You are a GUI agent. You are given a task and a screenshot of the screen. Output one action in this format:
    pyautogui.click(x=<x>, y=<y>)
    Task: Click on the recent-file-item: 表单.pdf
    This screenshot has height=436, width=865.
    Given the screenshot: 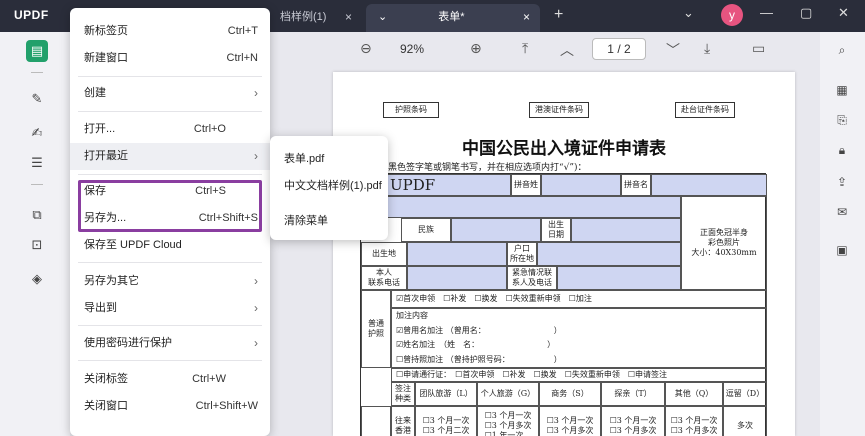 What is the action you would take?
    pyautogui.click(x=304, y=158)
    